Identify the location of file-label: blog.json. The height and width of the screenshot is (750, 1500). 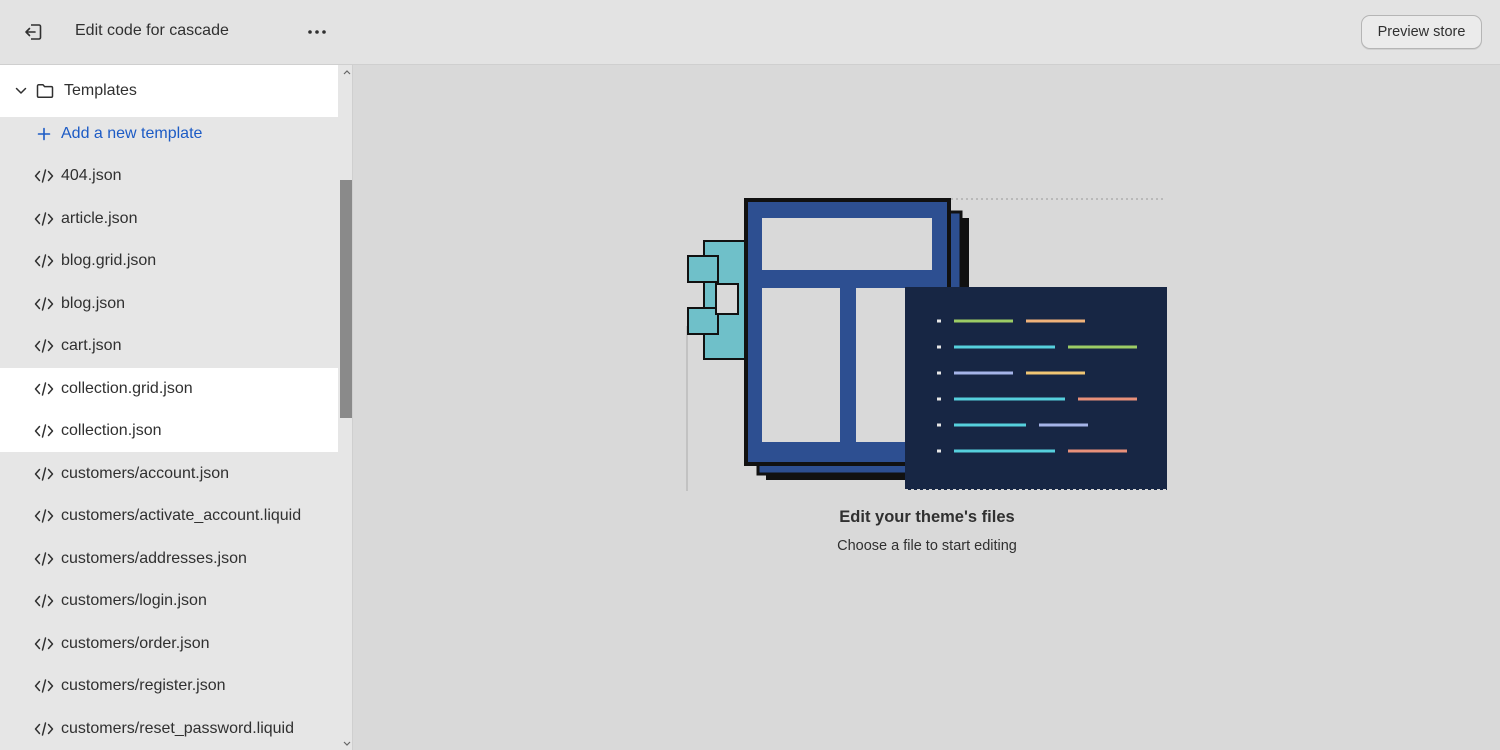
(93, 303).